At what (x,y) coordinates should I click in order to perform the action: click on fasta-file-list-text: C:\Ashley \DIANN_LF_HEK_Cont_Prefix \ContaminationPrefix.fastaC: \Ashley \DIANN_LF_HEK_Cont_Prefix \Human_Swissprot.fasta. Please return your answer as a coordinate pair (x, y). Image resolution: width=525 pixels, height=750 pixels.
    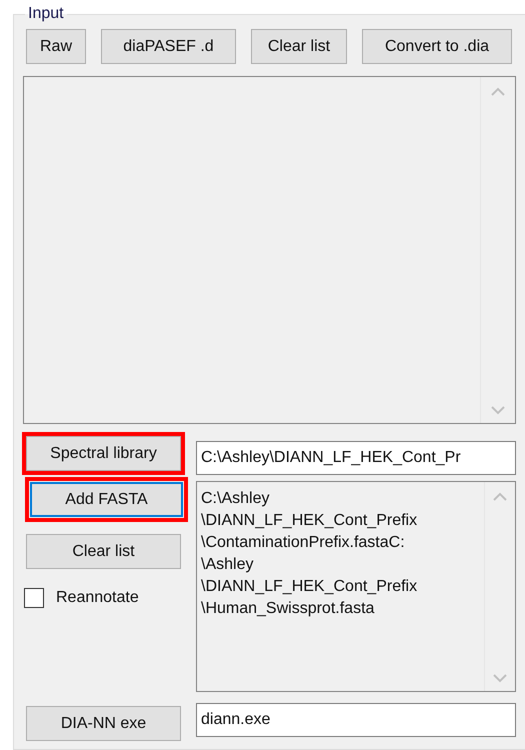
    Looking at the image, I should click on (309, 554).